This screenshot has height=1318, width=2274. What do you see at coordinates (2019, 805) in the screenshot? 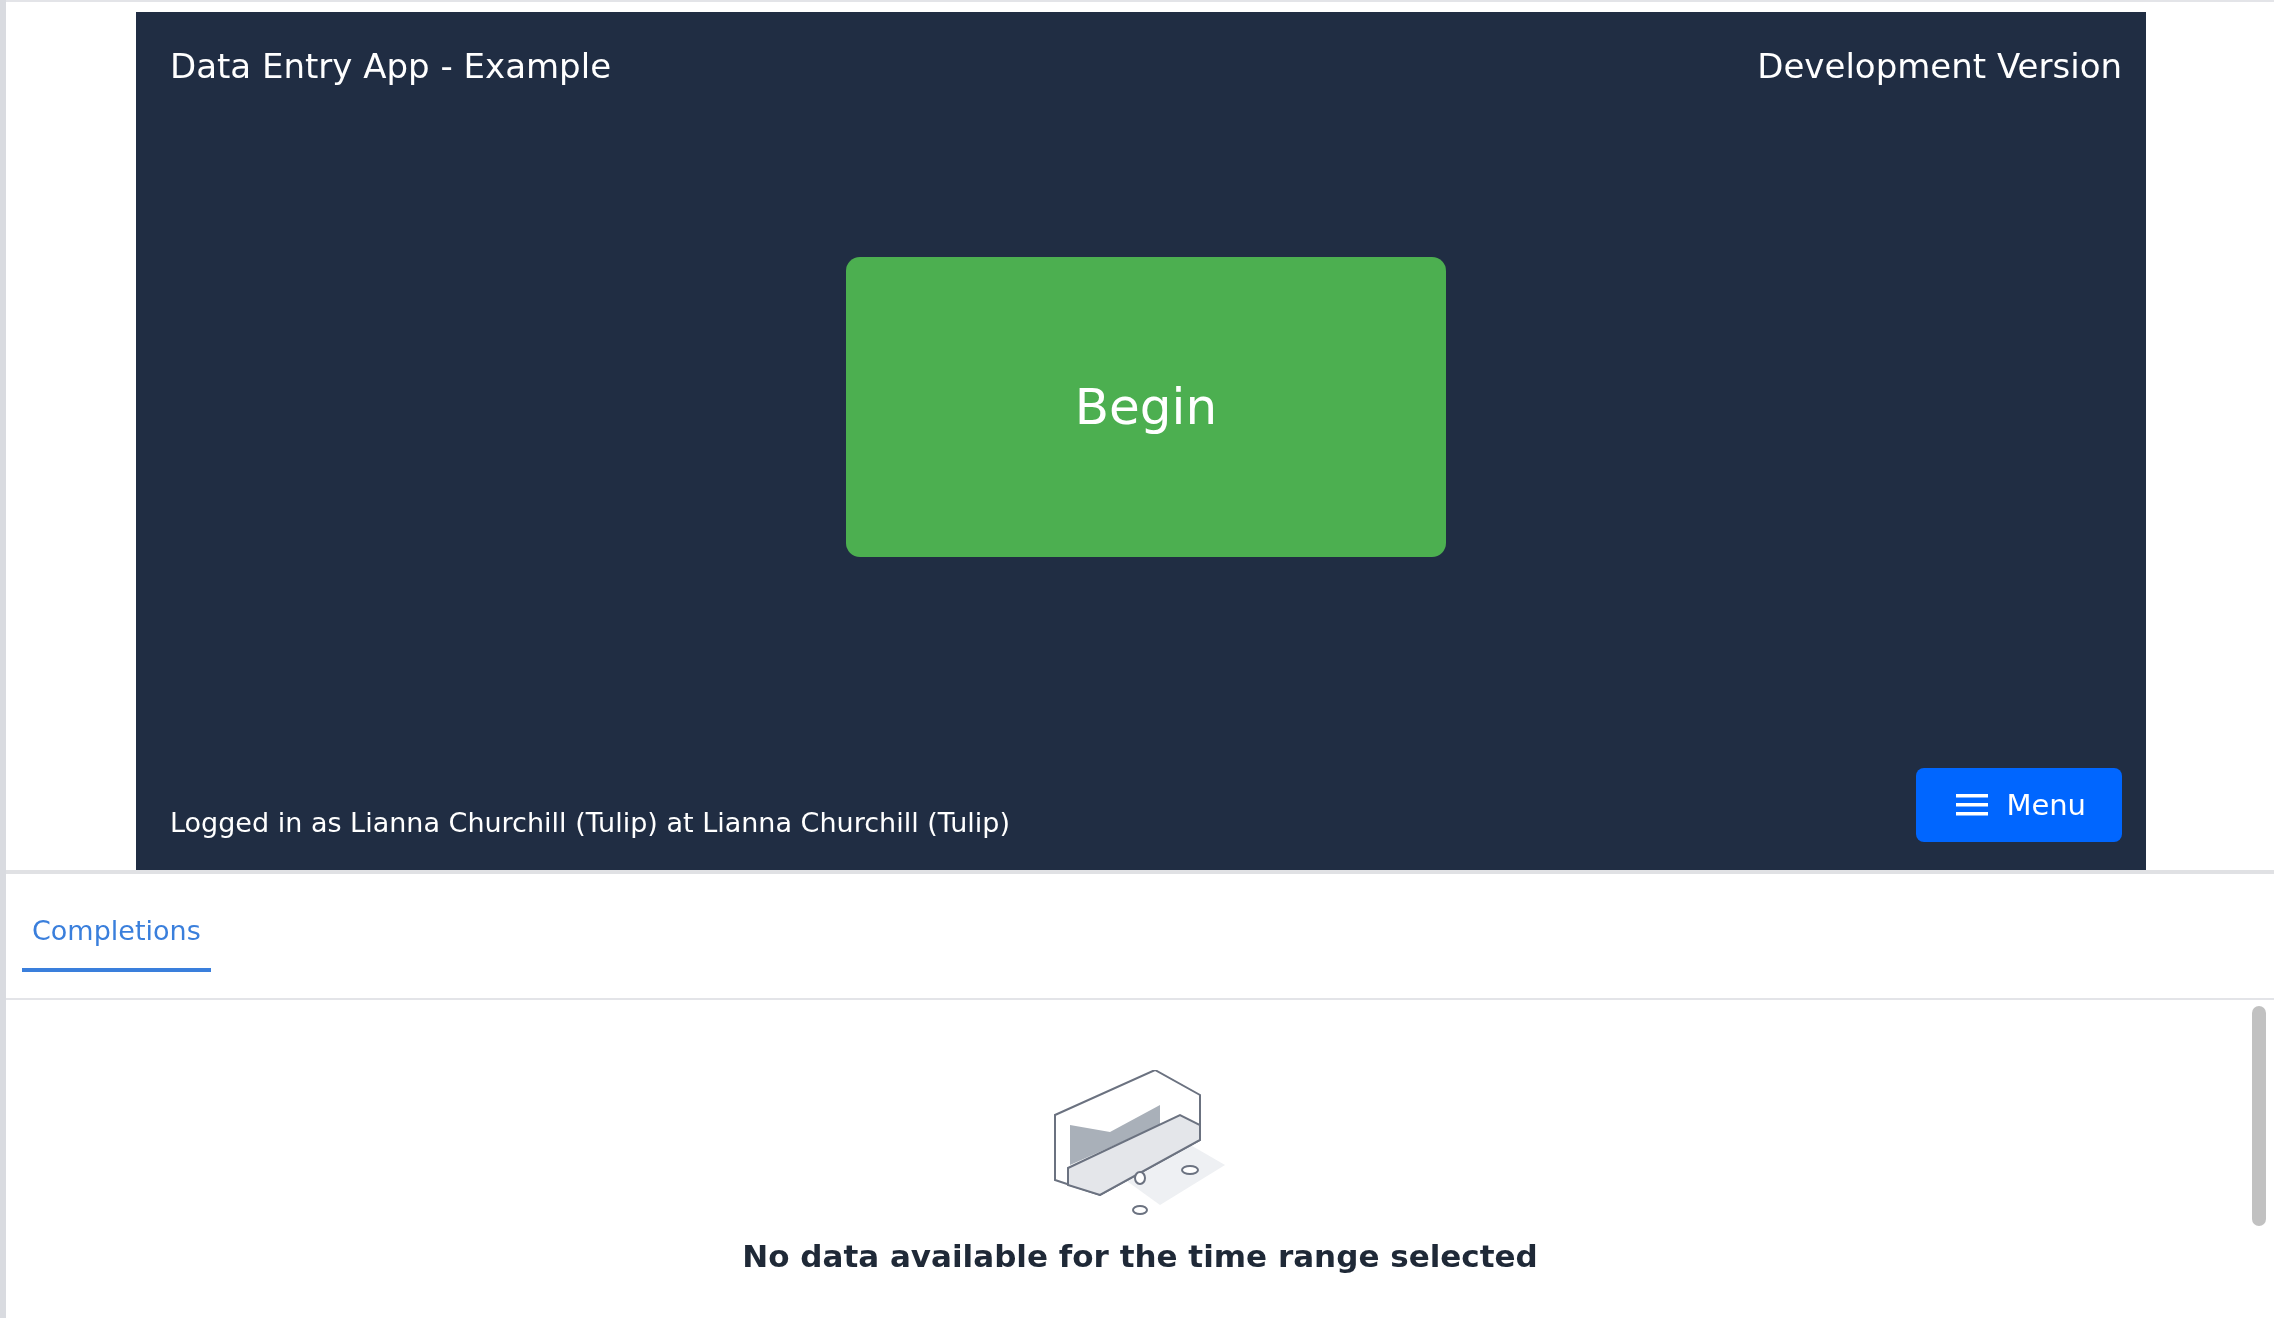
I see `menu-button: Menu` at bounding box center [2019, 805].